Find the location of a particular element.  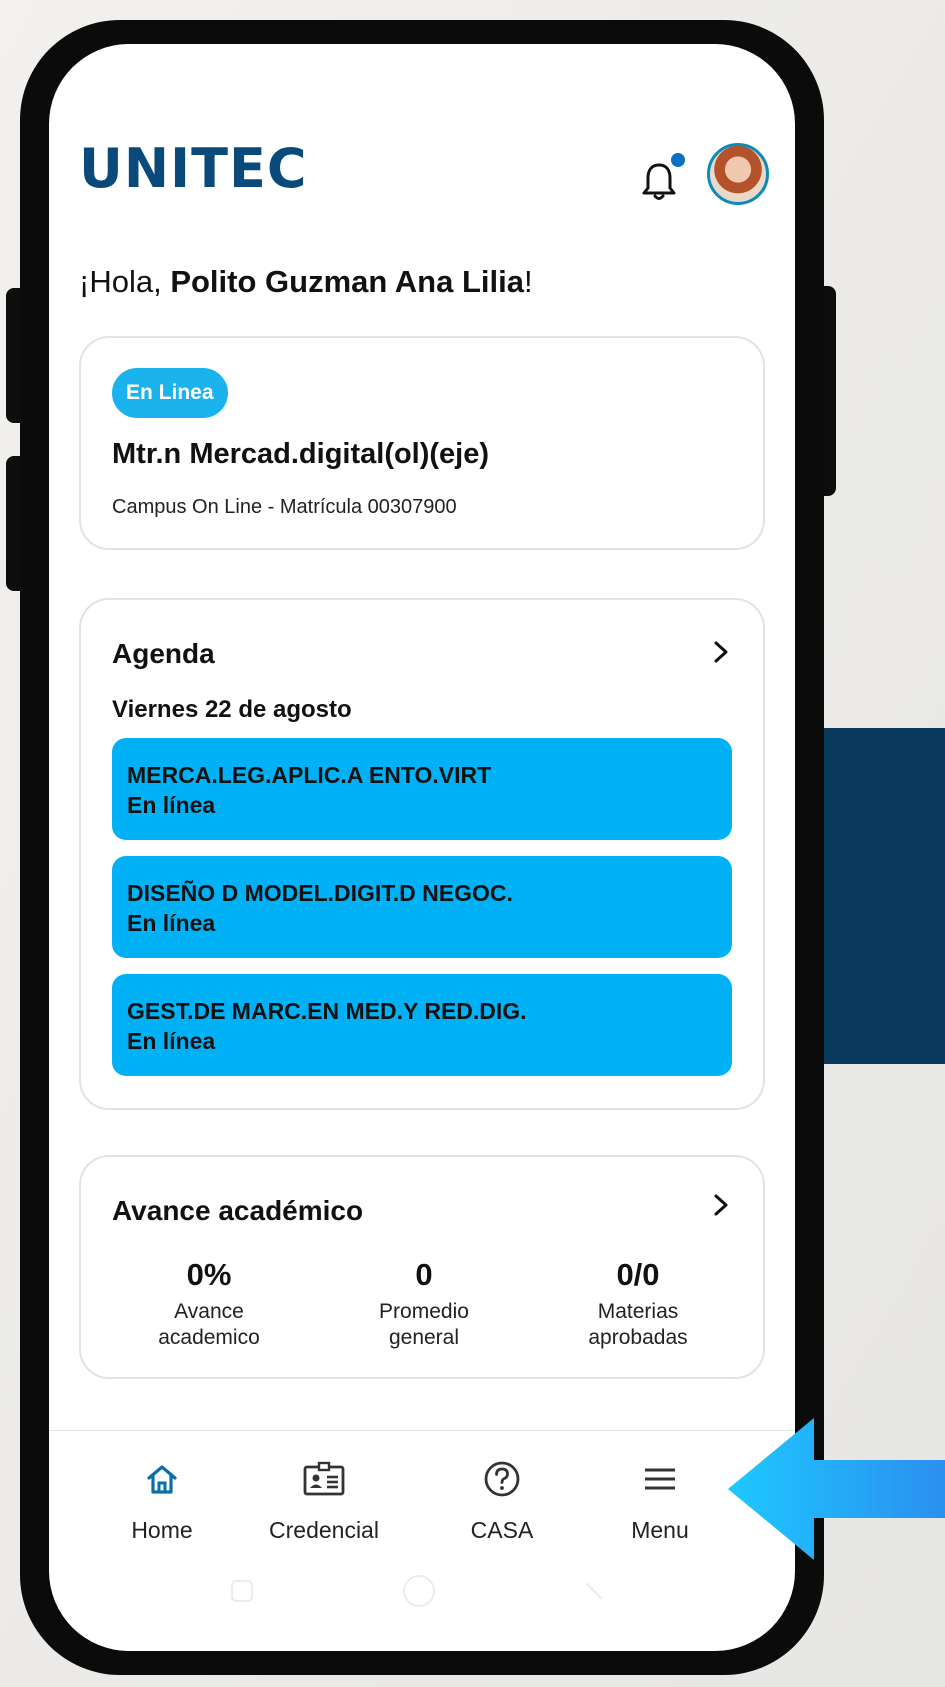

brand-logo: UNITEC is located at coordinates (193, 168).